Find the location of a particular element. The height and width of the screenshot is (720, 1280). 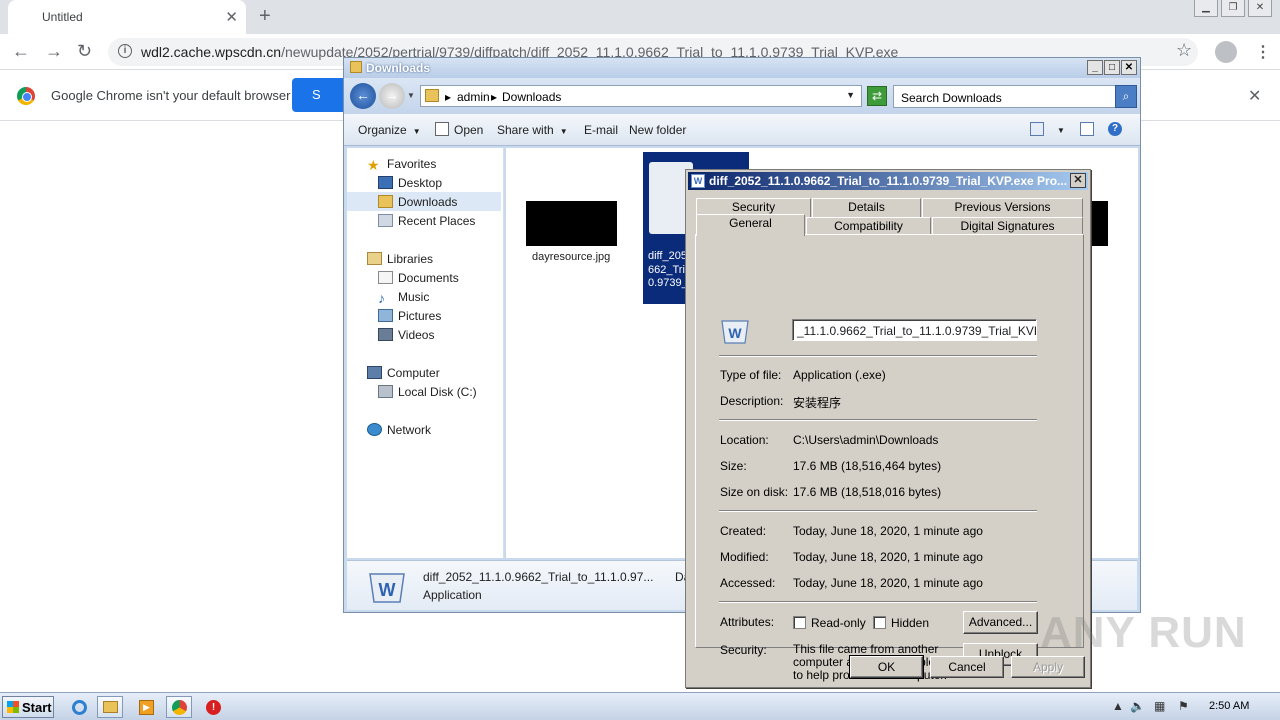

start-button: Start is located at coordinates (28, 707).